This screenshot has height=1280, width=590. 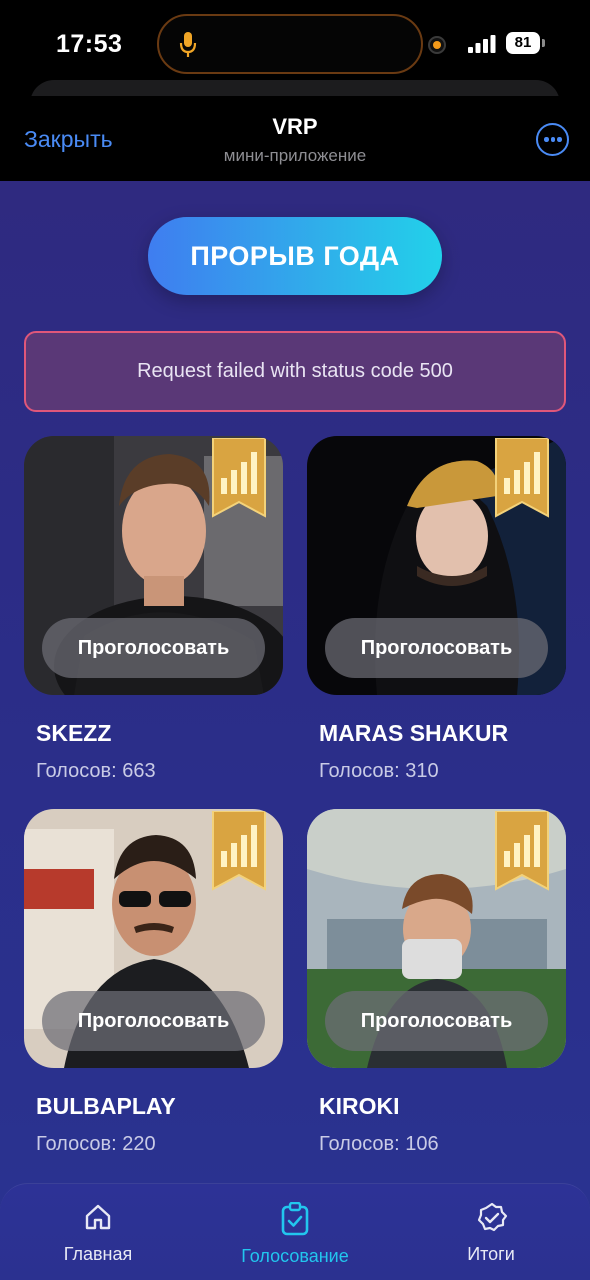 What do you see at coordinates (295, 155) in the screenshot?
I see `app-subtitle: мини-приложение` at bounding box center [295, 155].